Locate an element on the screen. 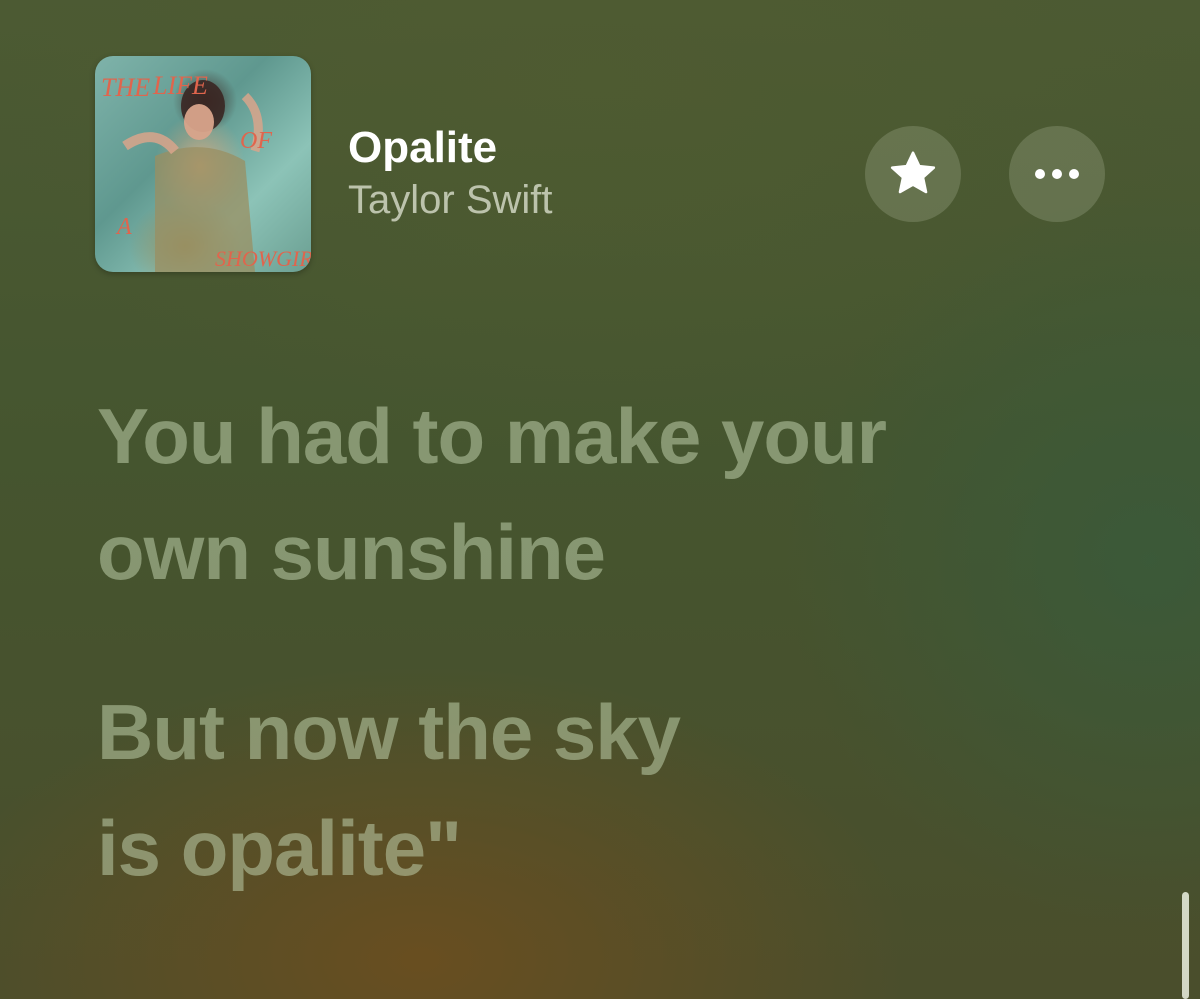 This screenshot has width=1200, height=999. track-title: Opalite is located at coordinates (423, 147).